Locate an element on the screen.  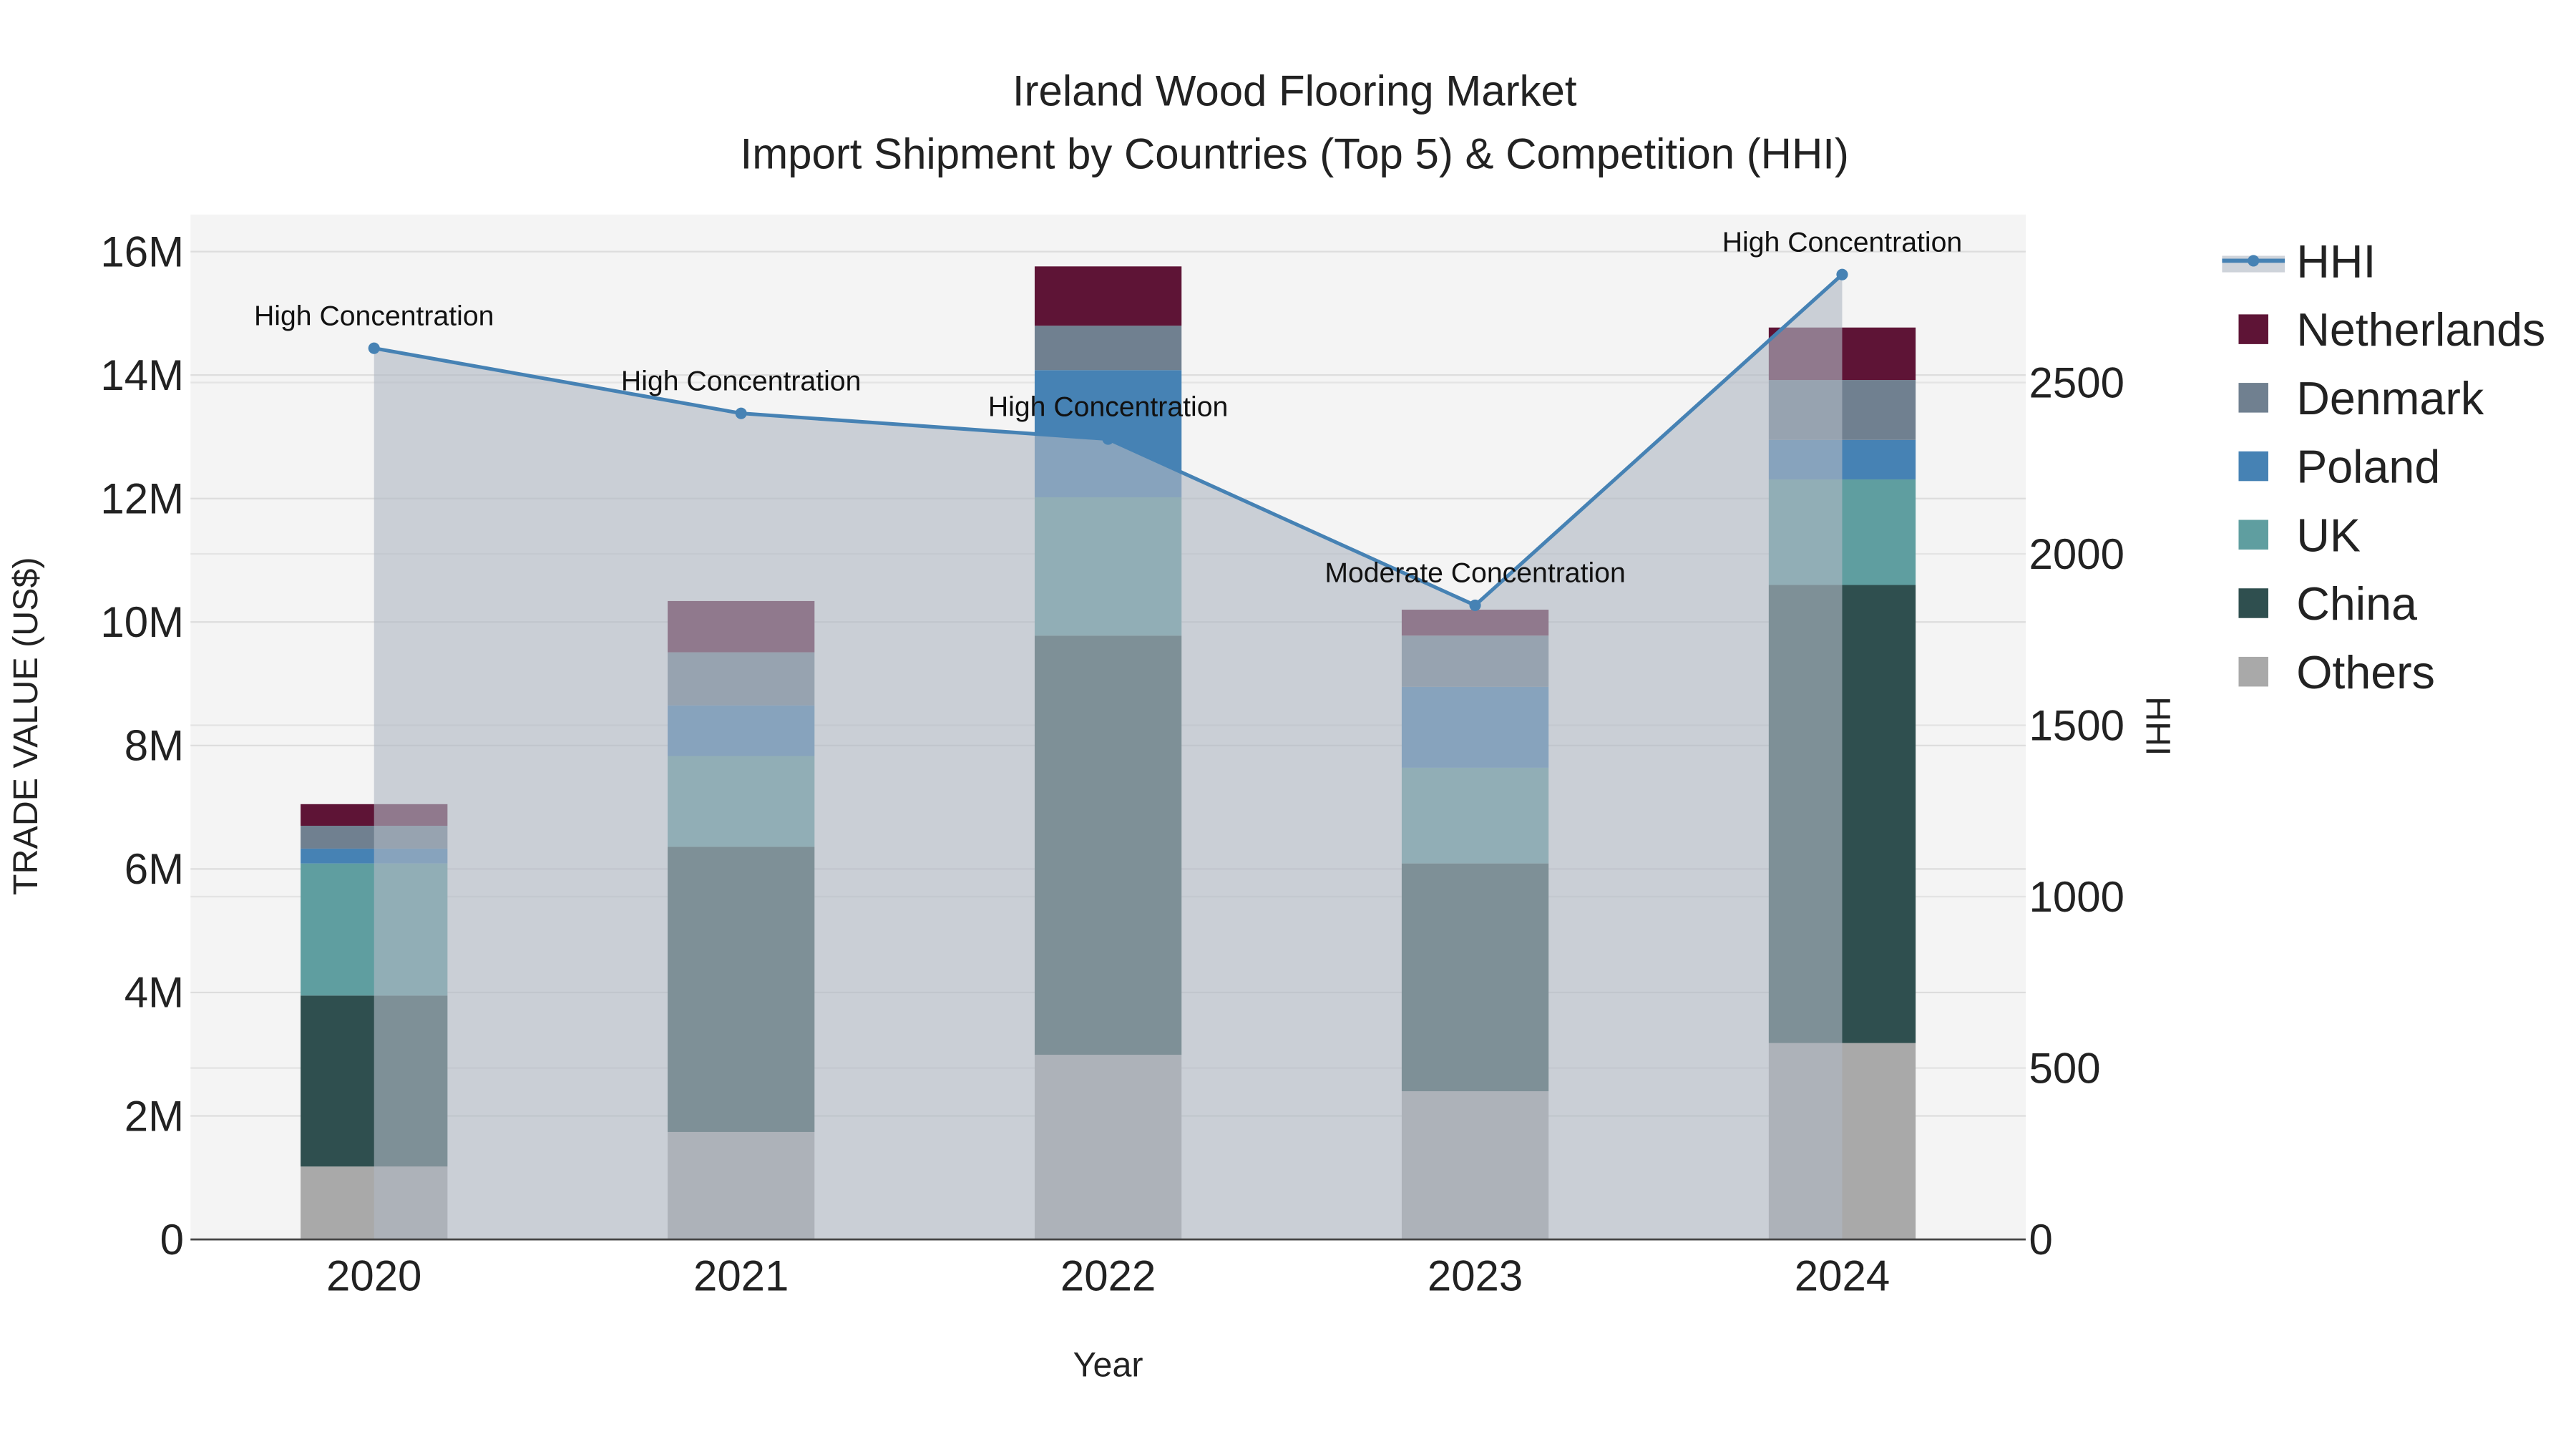
y2-tick-label: 2500 is located at coordinates (2076, 382).